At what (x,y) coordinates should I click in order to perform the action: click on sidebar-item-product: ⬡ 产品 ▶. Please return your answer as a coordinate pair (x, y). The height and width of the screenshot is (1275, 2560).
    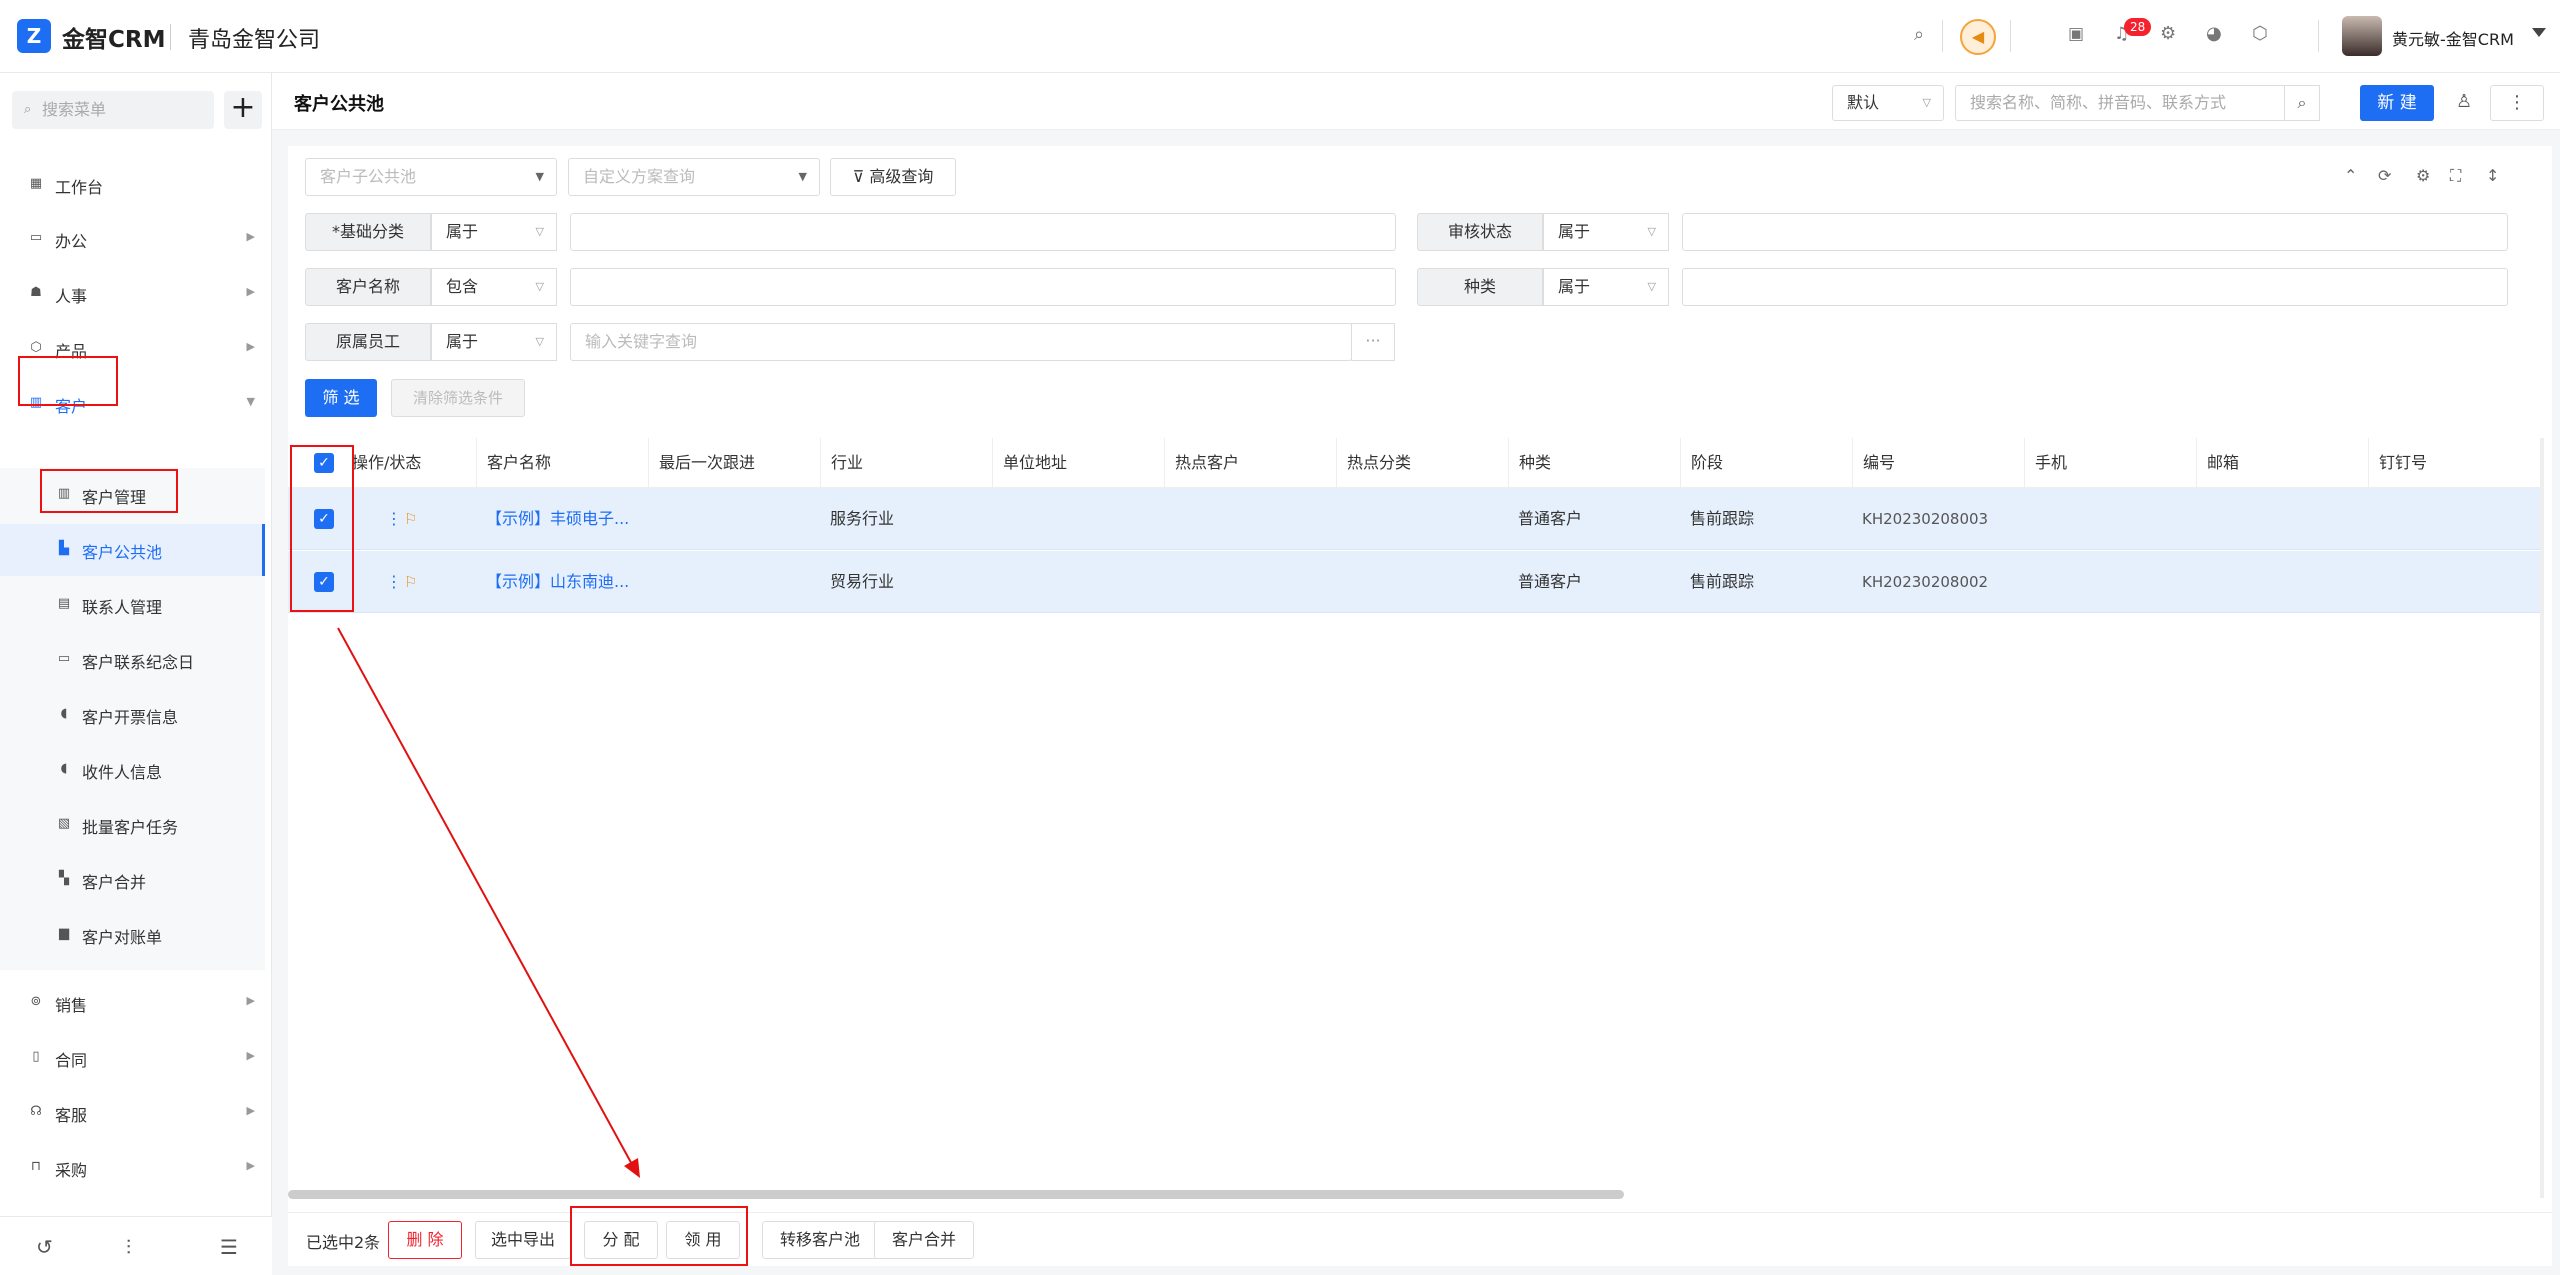
    Looking at the image, I should click on (132, 349).